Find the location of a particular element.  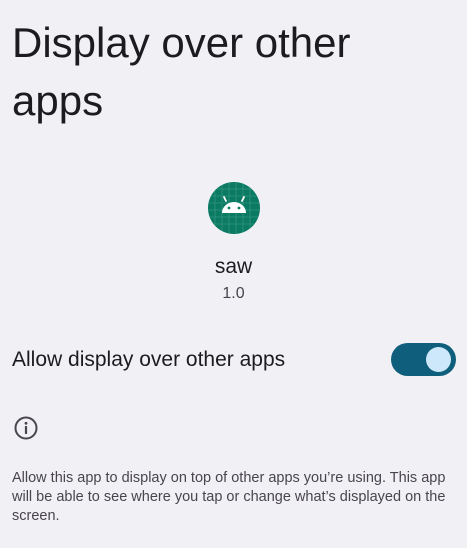

page-title: Display over other apps is located at coordinates (181, 71).